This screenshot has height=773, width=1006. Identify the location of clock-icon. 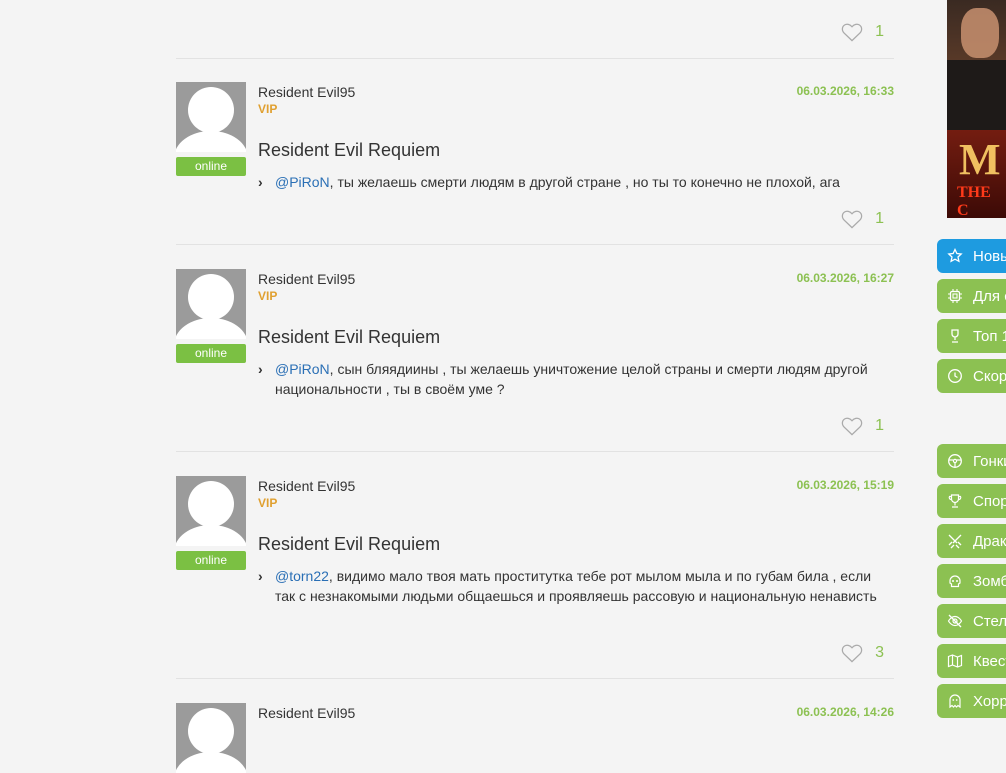
(955, 376).